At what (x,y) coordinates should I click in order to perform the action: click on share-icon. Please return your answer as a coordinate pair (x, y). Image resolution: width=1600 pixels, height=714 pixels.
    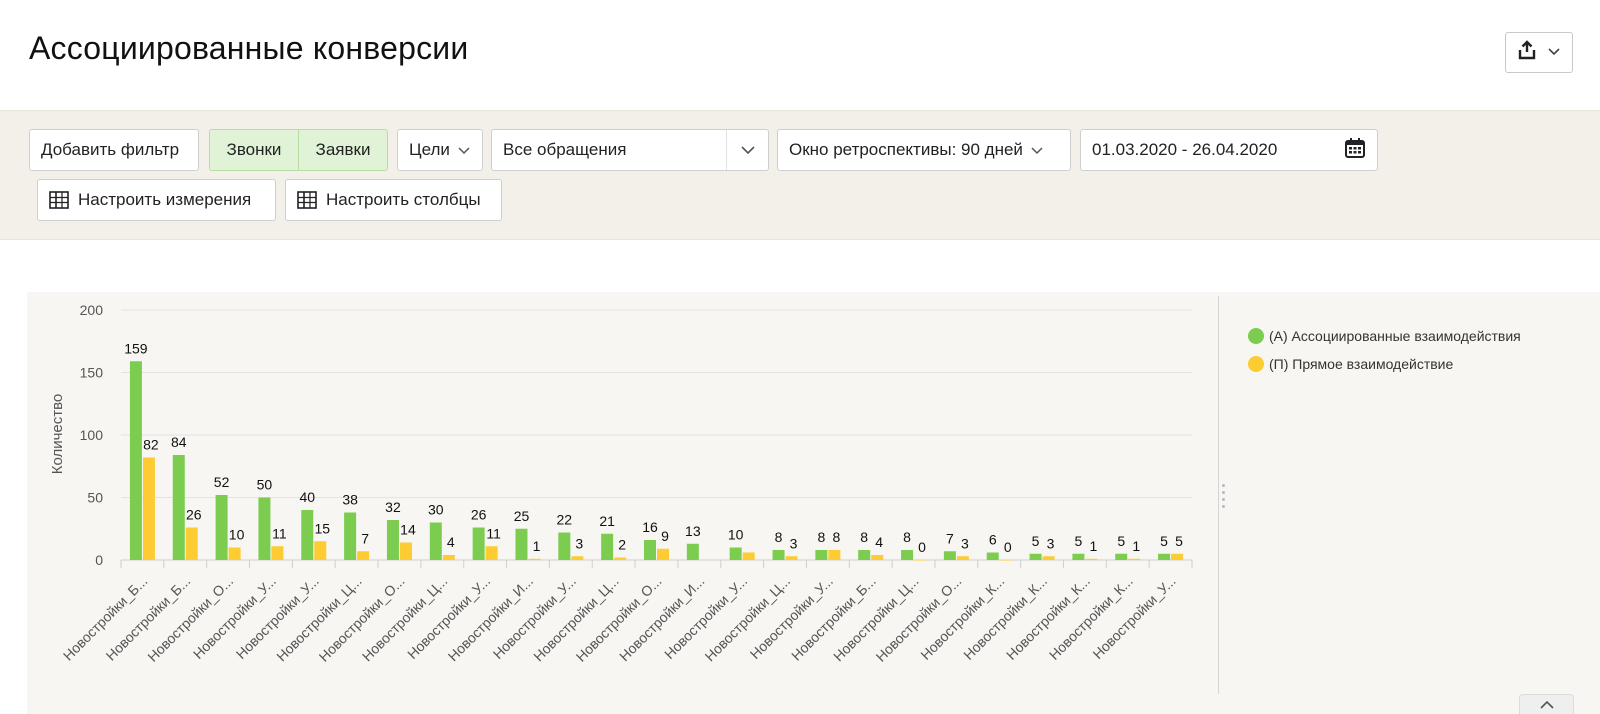
    Looking at the image, I should click on (1527, 52).